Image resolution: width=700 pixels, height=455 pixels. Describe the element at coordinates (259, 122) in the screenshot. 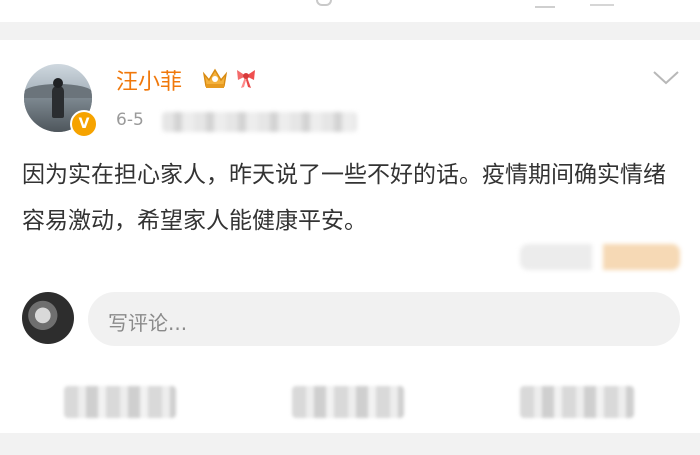

I see `post-source-blurred` at that location.